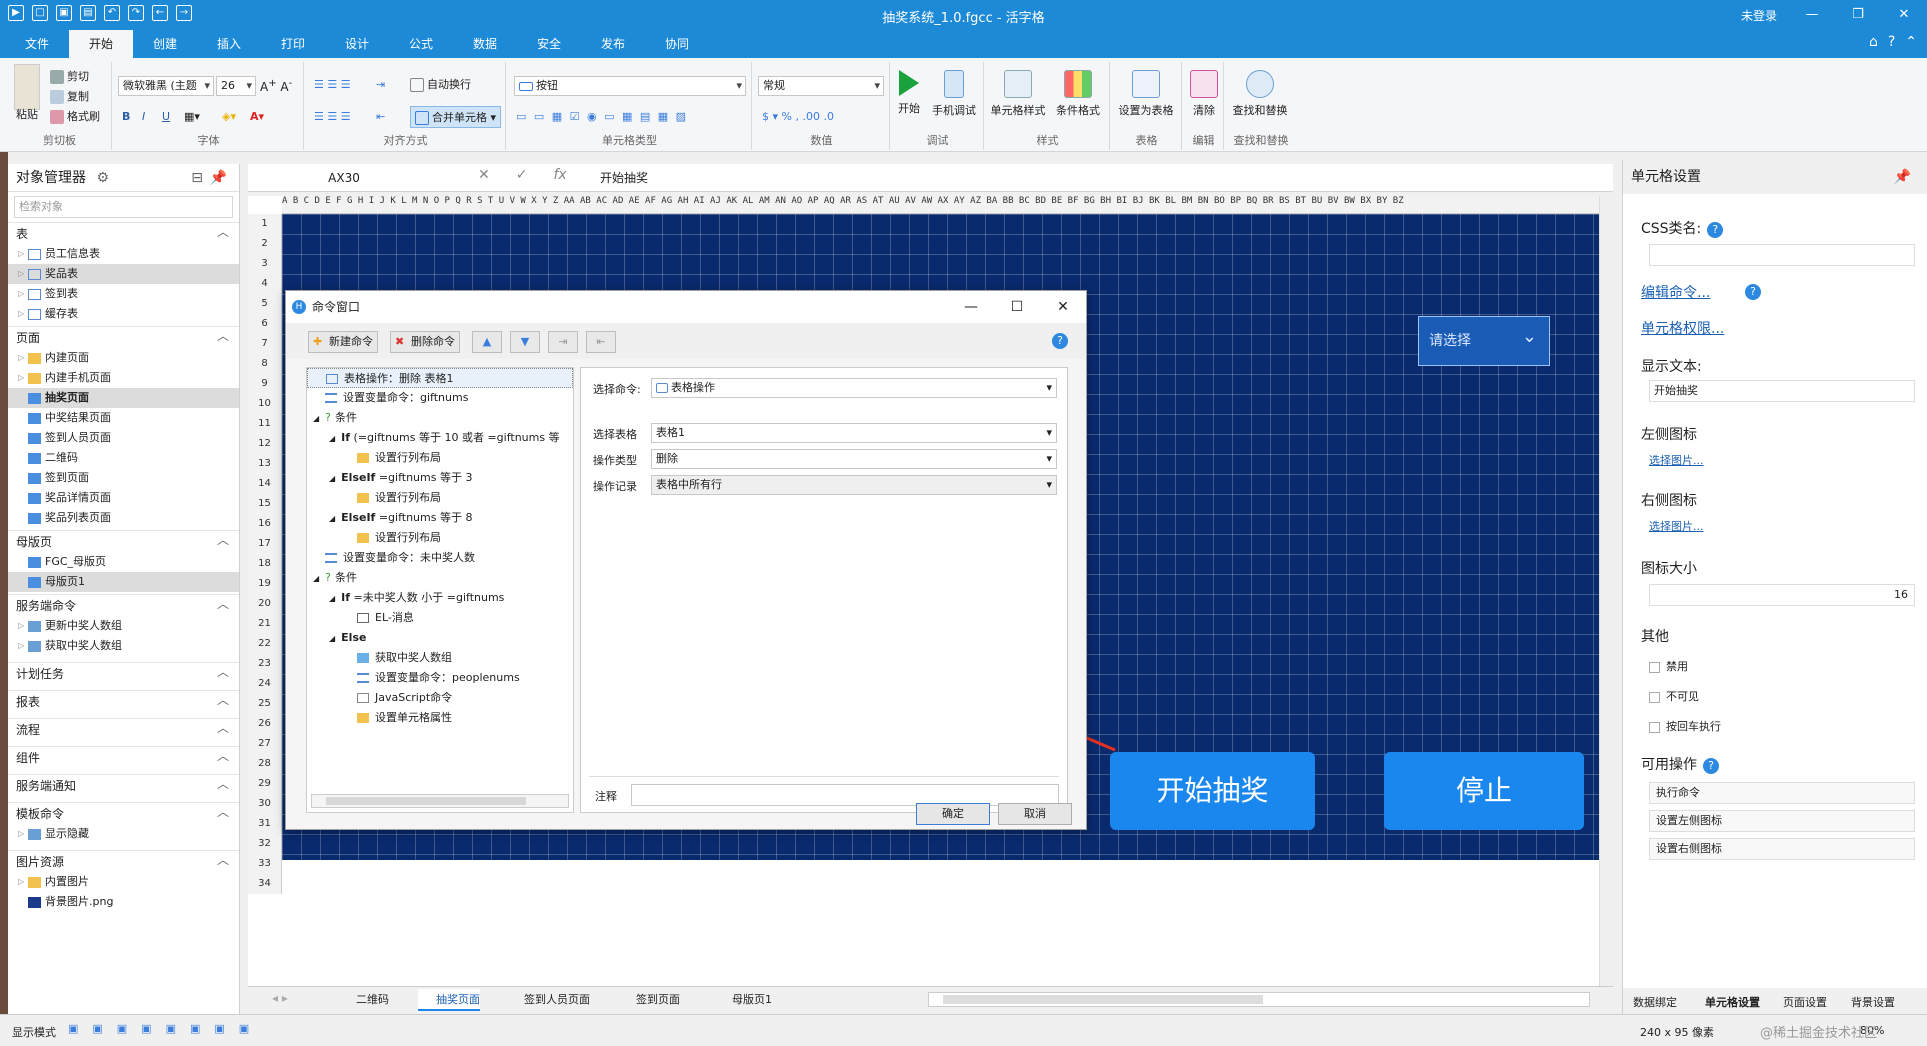 The height and width of the screenshot is (1046, 1927). I want to click on tree-node: ◢ If (=giftnums 等于 10 或者 =giftnums 等, so click(440, 438).